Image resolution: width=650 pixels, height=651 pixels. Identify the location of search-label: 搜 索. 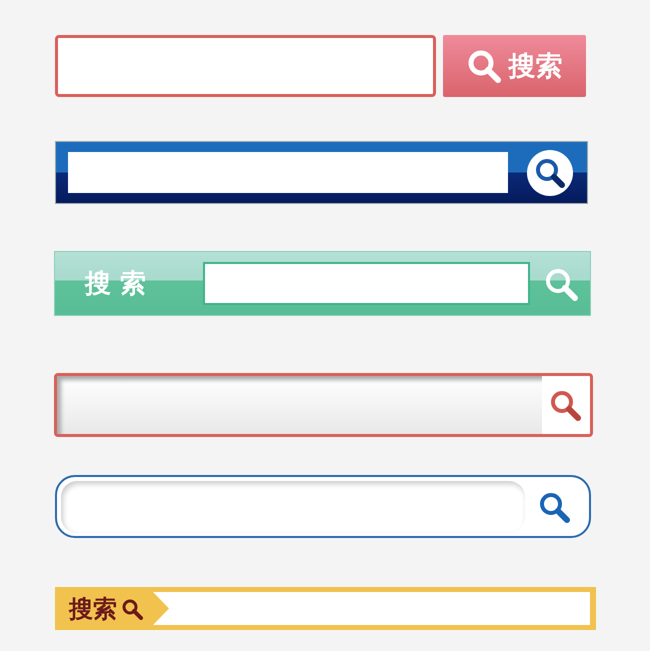
(116, 284).